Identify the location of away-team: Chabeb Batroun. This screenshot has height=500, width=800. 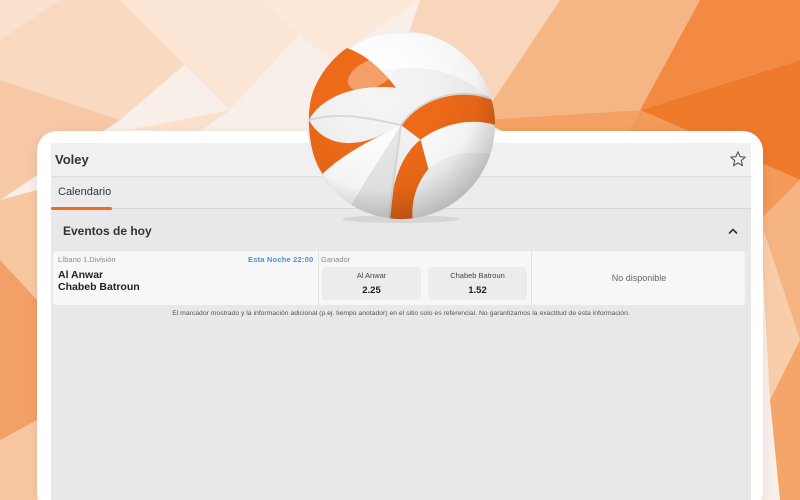
(99, 287).